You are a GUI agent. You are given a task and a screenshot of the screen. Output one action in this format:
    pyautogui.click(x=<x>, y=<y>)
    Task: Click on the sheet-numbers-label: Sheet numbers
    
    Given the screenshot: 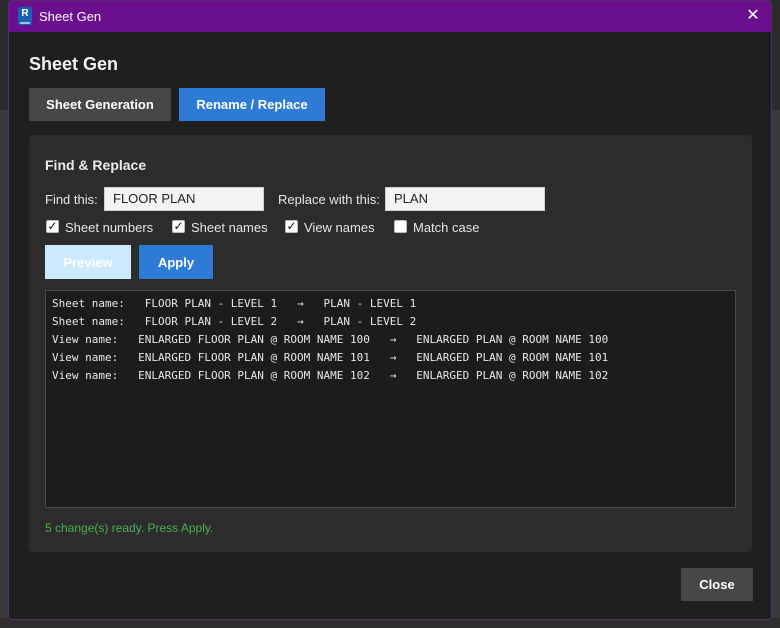 What is the action you would take?
    pyautogui.click(x=109, y=227)
    